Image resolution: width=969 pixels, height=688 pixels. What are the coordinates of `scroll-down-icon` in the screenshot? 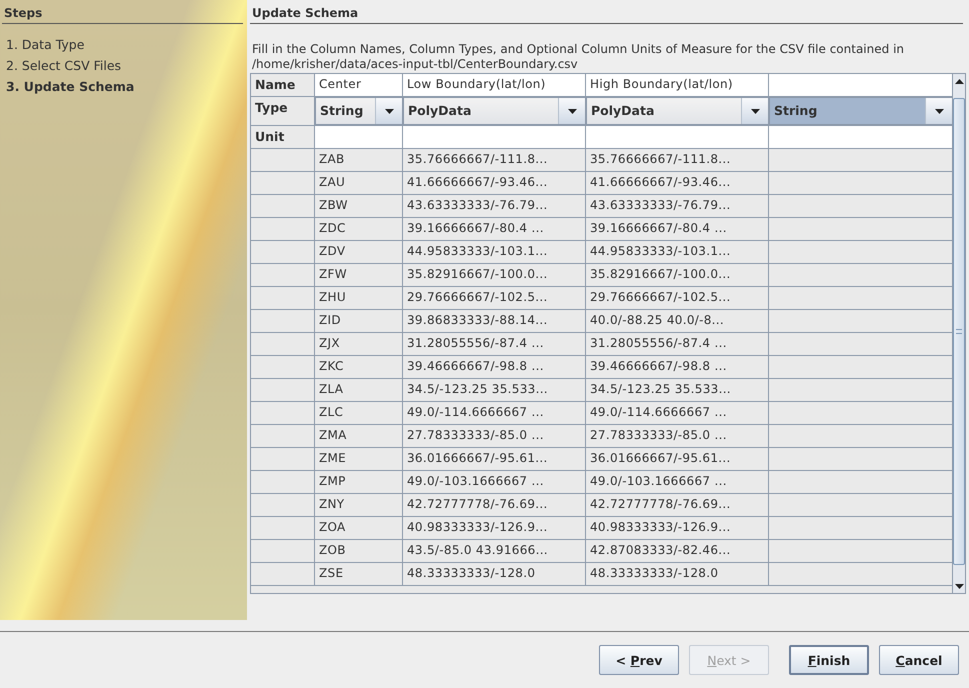 It's located at (959, 586).